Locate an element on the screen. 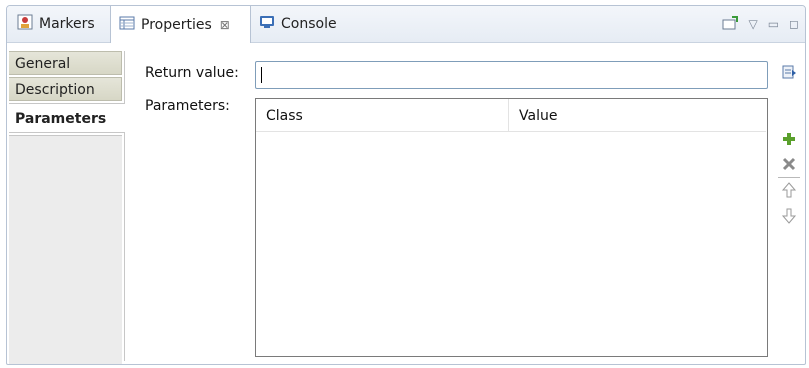 This screenshot has height=368, width=809. text-caret is located at coordinates (261, 75).